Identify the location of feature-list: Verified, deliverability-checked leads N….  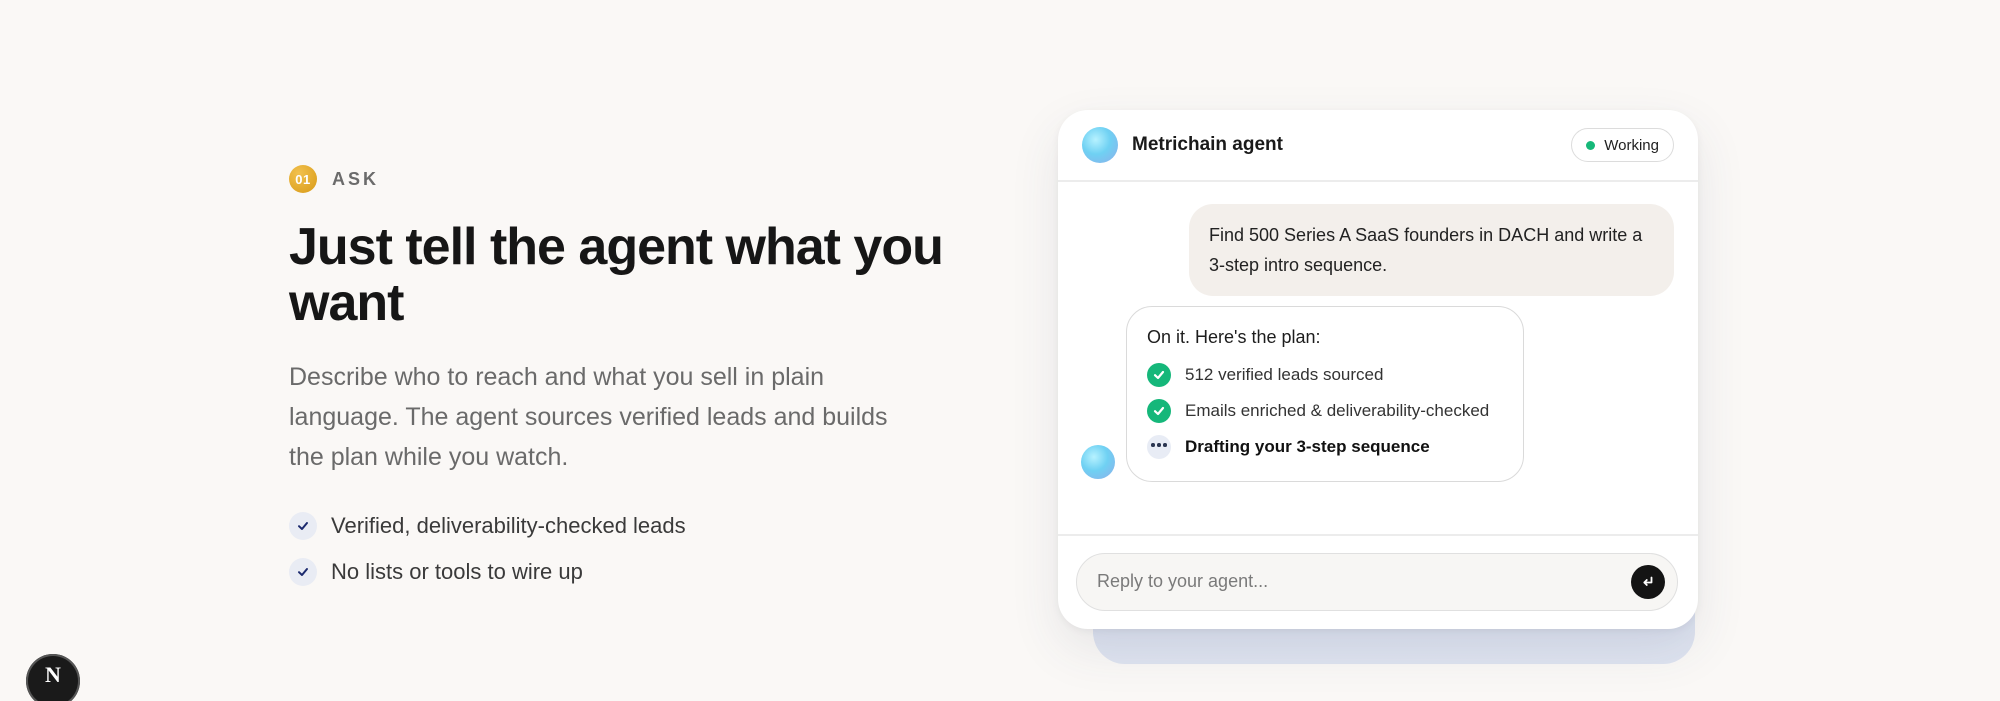
(629, 549).